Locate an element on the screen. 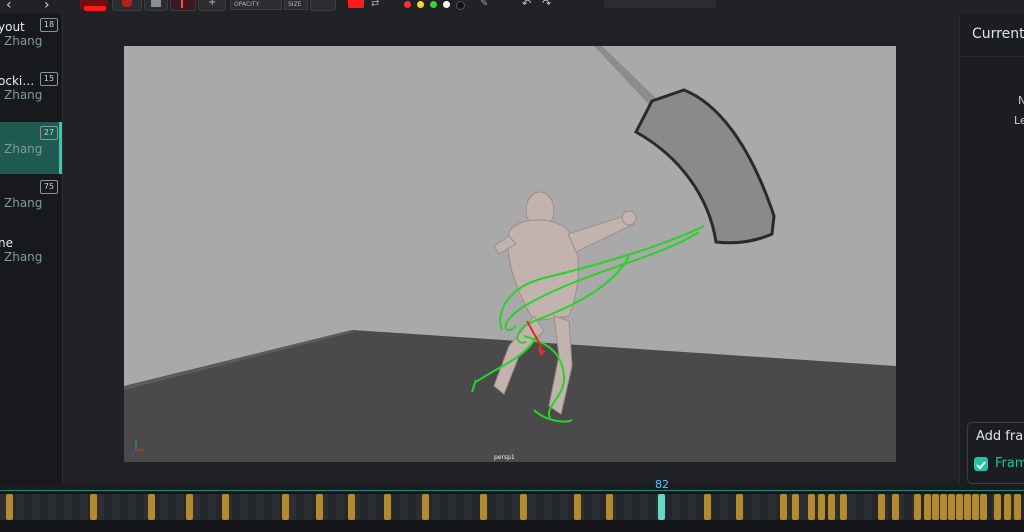 The image size is (1024, 532). square-icon is located at coordinates (156, 3).